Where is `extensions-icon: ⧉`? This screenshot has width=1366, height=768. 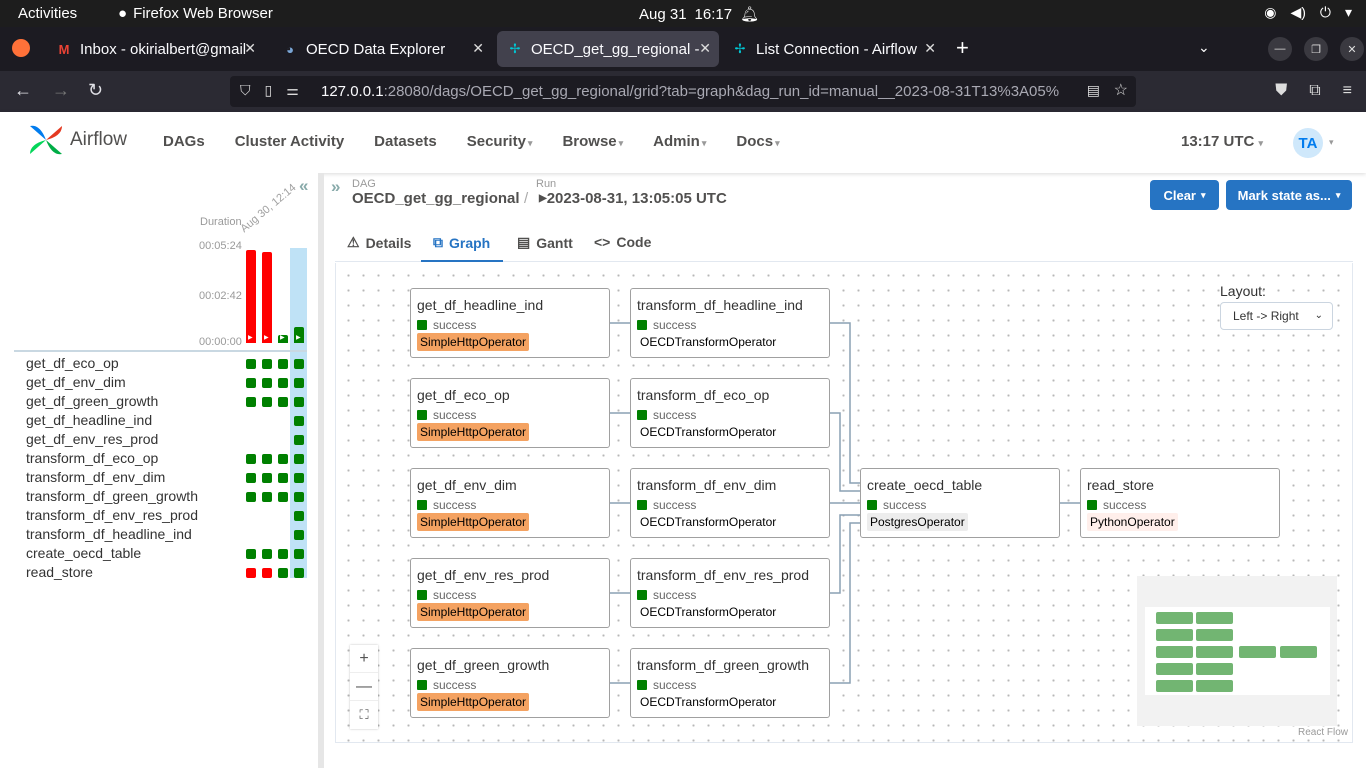 extensions-icon: ⧉ is located at coordinates (1314, 91).